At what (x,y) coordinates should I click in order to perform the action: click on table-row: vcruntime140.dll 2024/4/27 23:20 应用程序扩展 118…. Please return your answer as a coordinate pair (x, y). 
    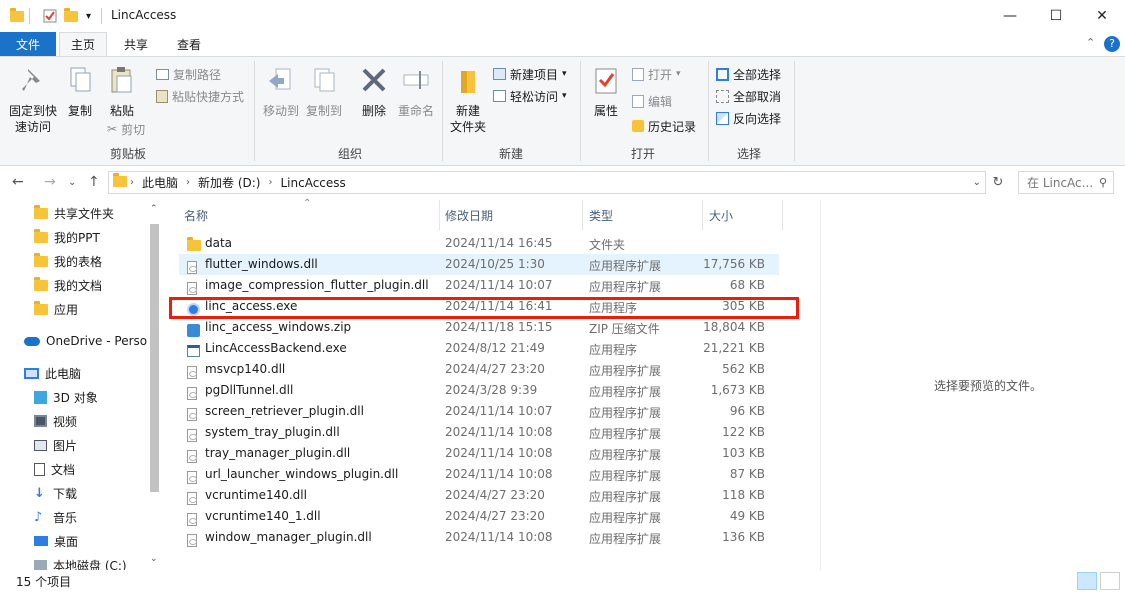
    Looking at the image, I should click on (479, 495).